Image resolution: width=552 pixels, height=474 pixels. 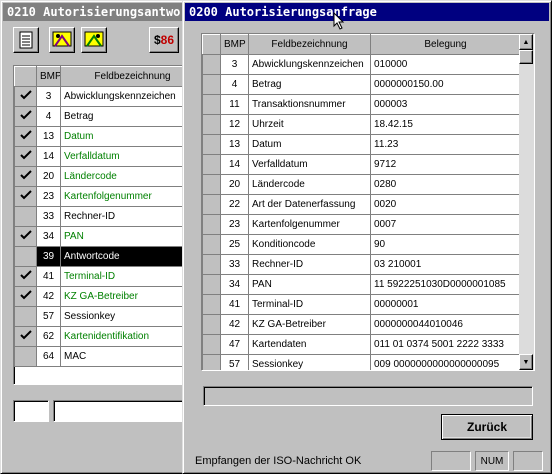 What do you see at coordinates (445, 304) in the screenshot?
I see `value-cell: 00000001` at bounding box center [445, 304].